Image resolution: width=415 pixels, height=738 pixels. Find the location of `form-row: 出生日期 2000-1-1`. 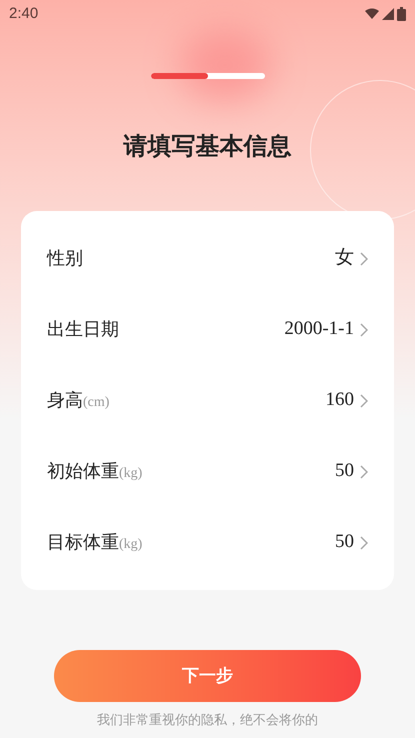

form-row: 出生日期 2000-1-1 is located at coordinates (207, 329).